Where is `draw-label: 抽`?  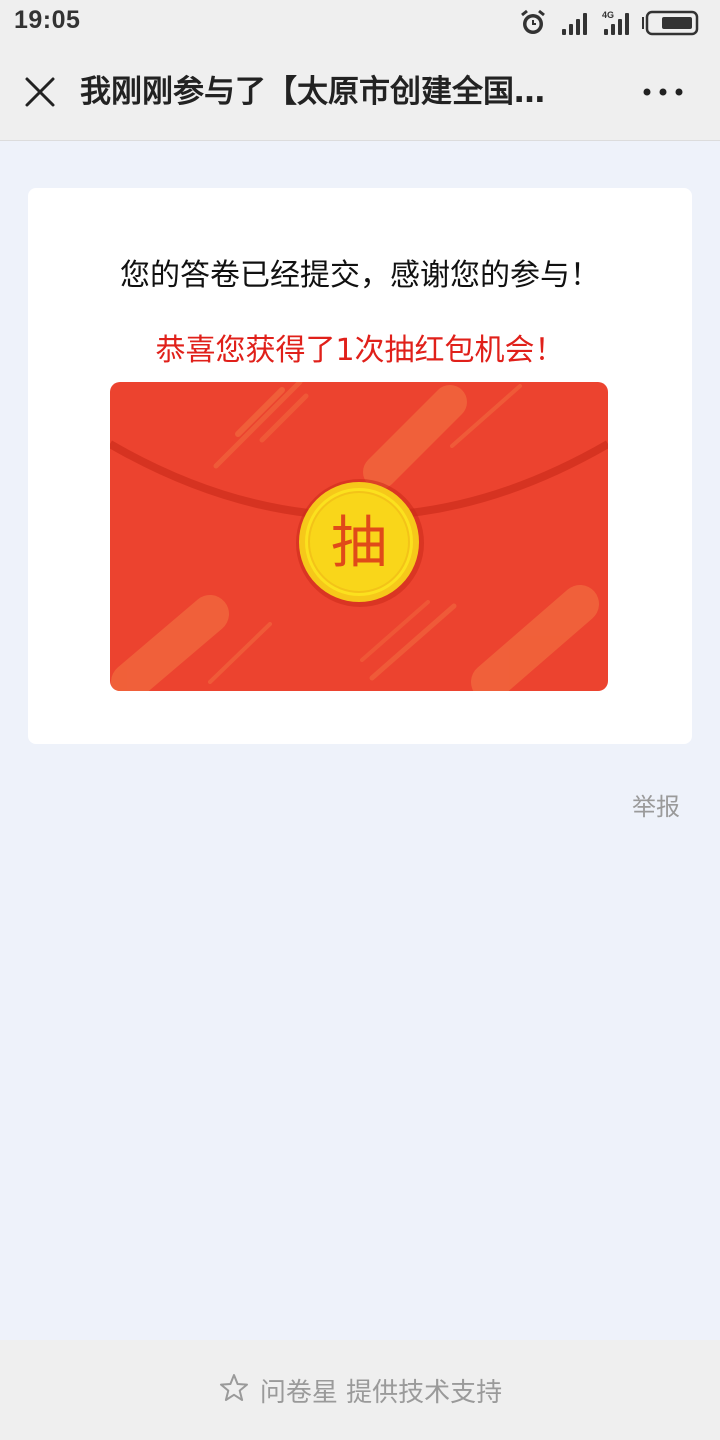 draw-label: 抽 is located at coordinates (359, 543).